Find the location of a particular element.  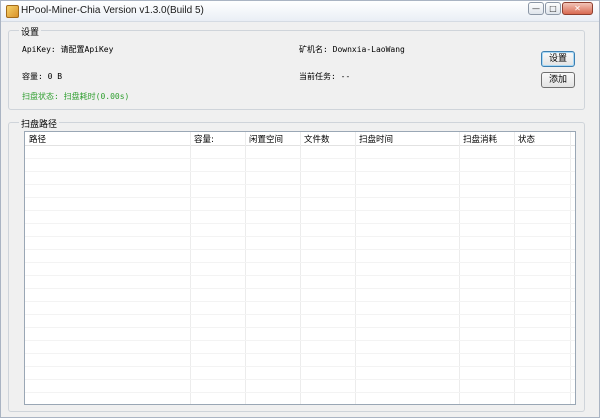

miner-name-label: 矿机名: Downxia-LaoWang is located at coordinates (352, 49).